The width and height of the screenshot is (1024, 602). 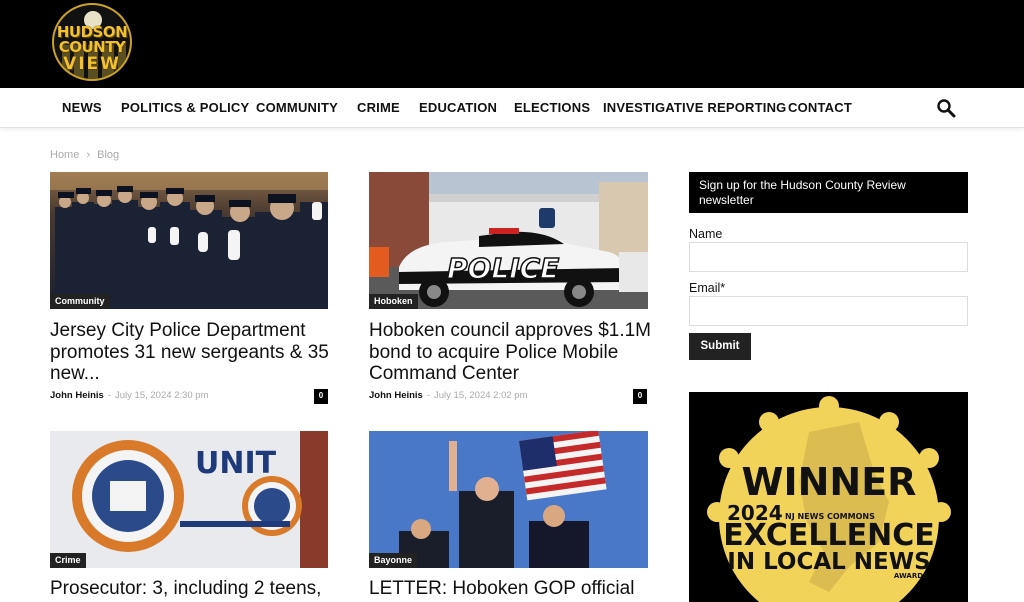 What do you see at coordinates (828, 535) in the screenshot?
I see `award-line-3: EXCELLENCE` at bounding box center [828, 535].